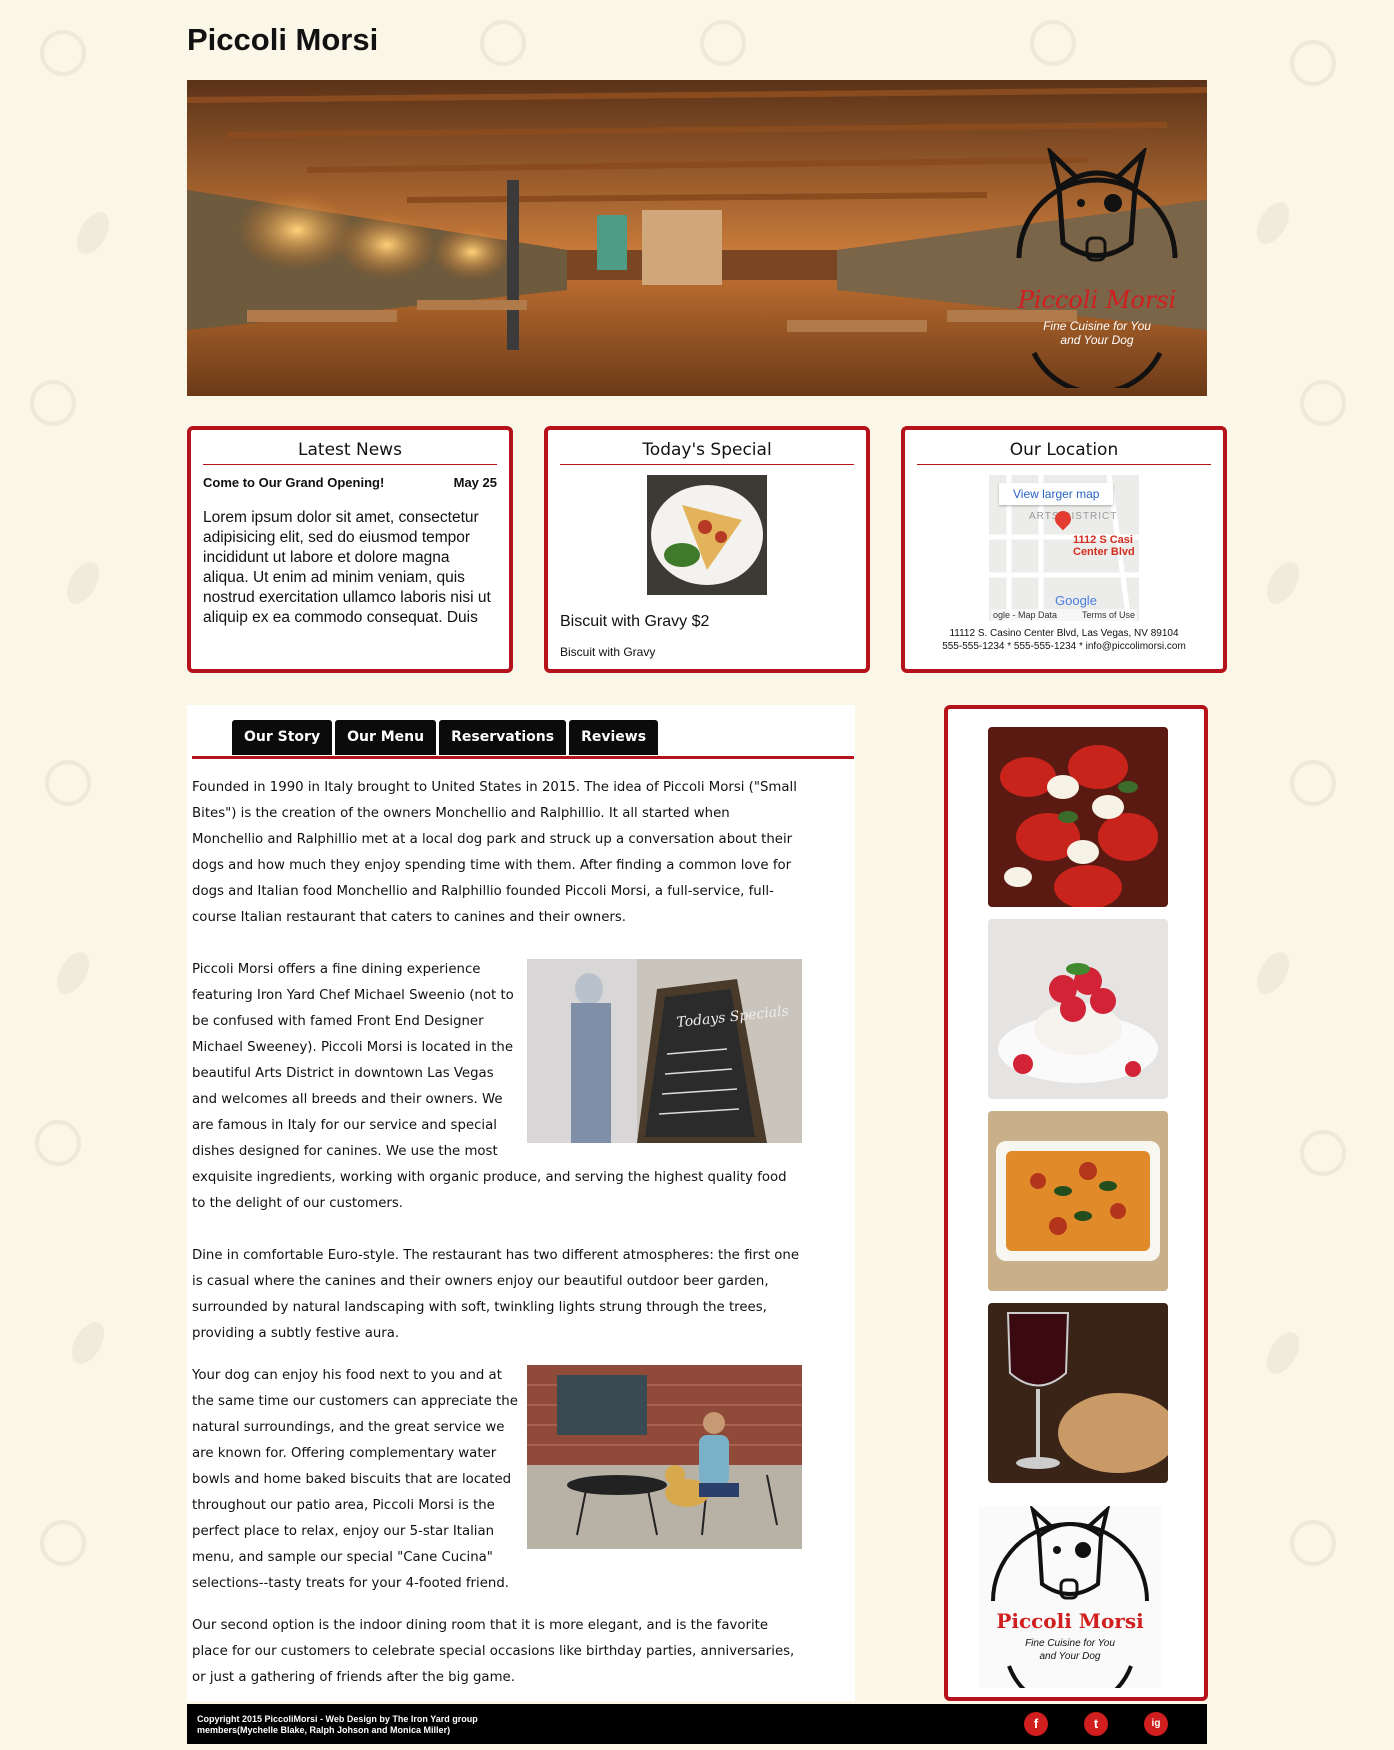 The width and height of the screenshot is (1394, 1750). What do you see at coordinates (1078, 817) in the screenshot?
I see `caprese-photo` at bounding box center [1078, 817].